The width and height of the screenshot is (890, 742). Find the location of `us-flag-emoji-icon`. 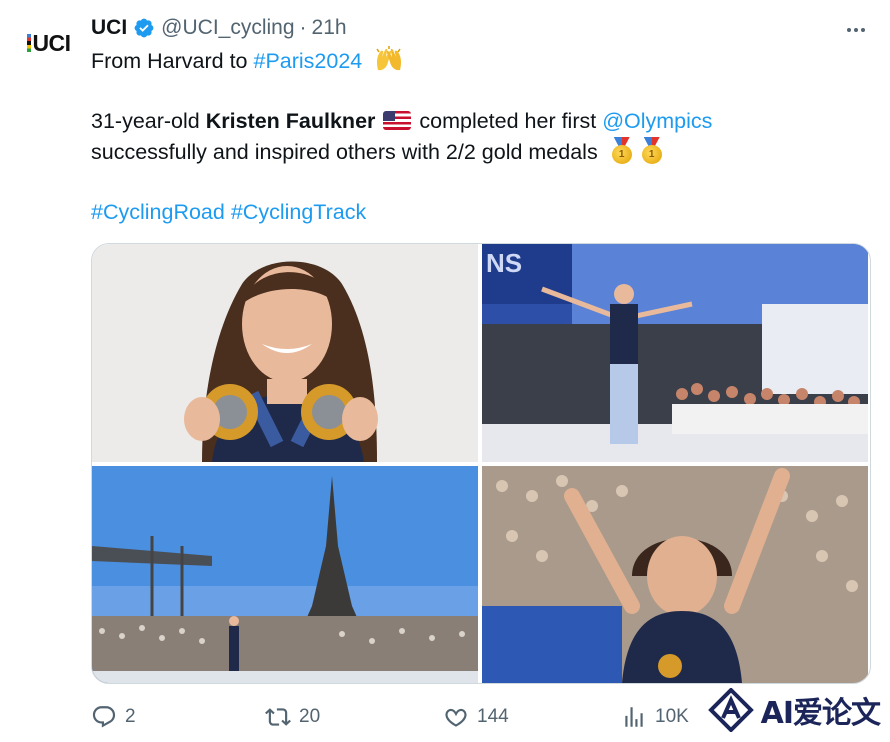

us-flag-emoji-icon is located at coordinates (397, 120).